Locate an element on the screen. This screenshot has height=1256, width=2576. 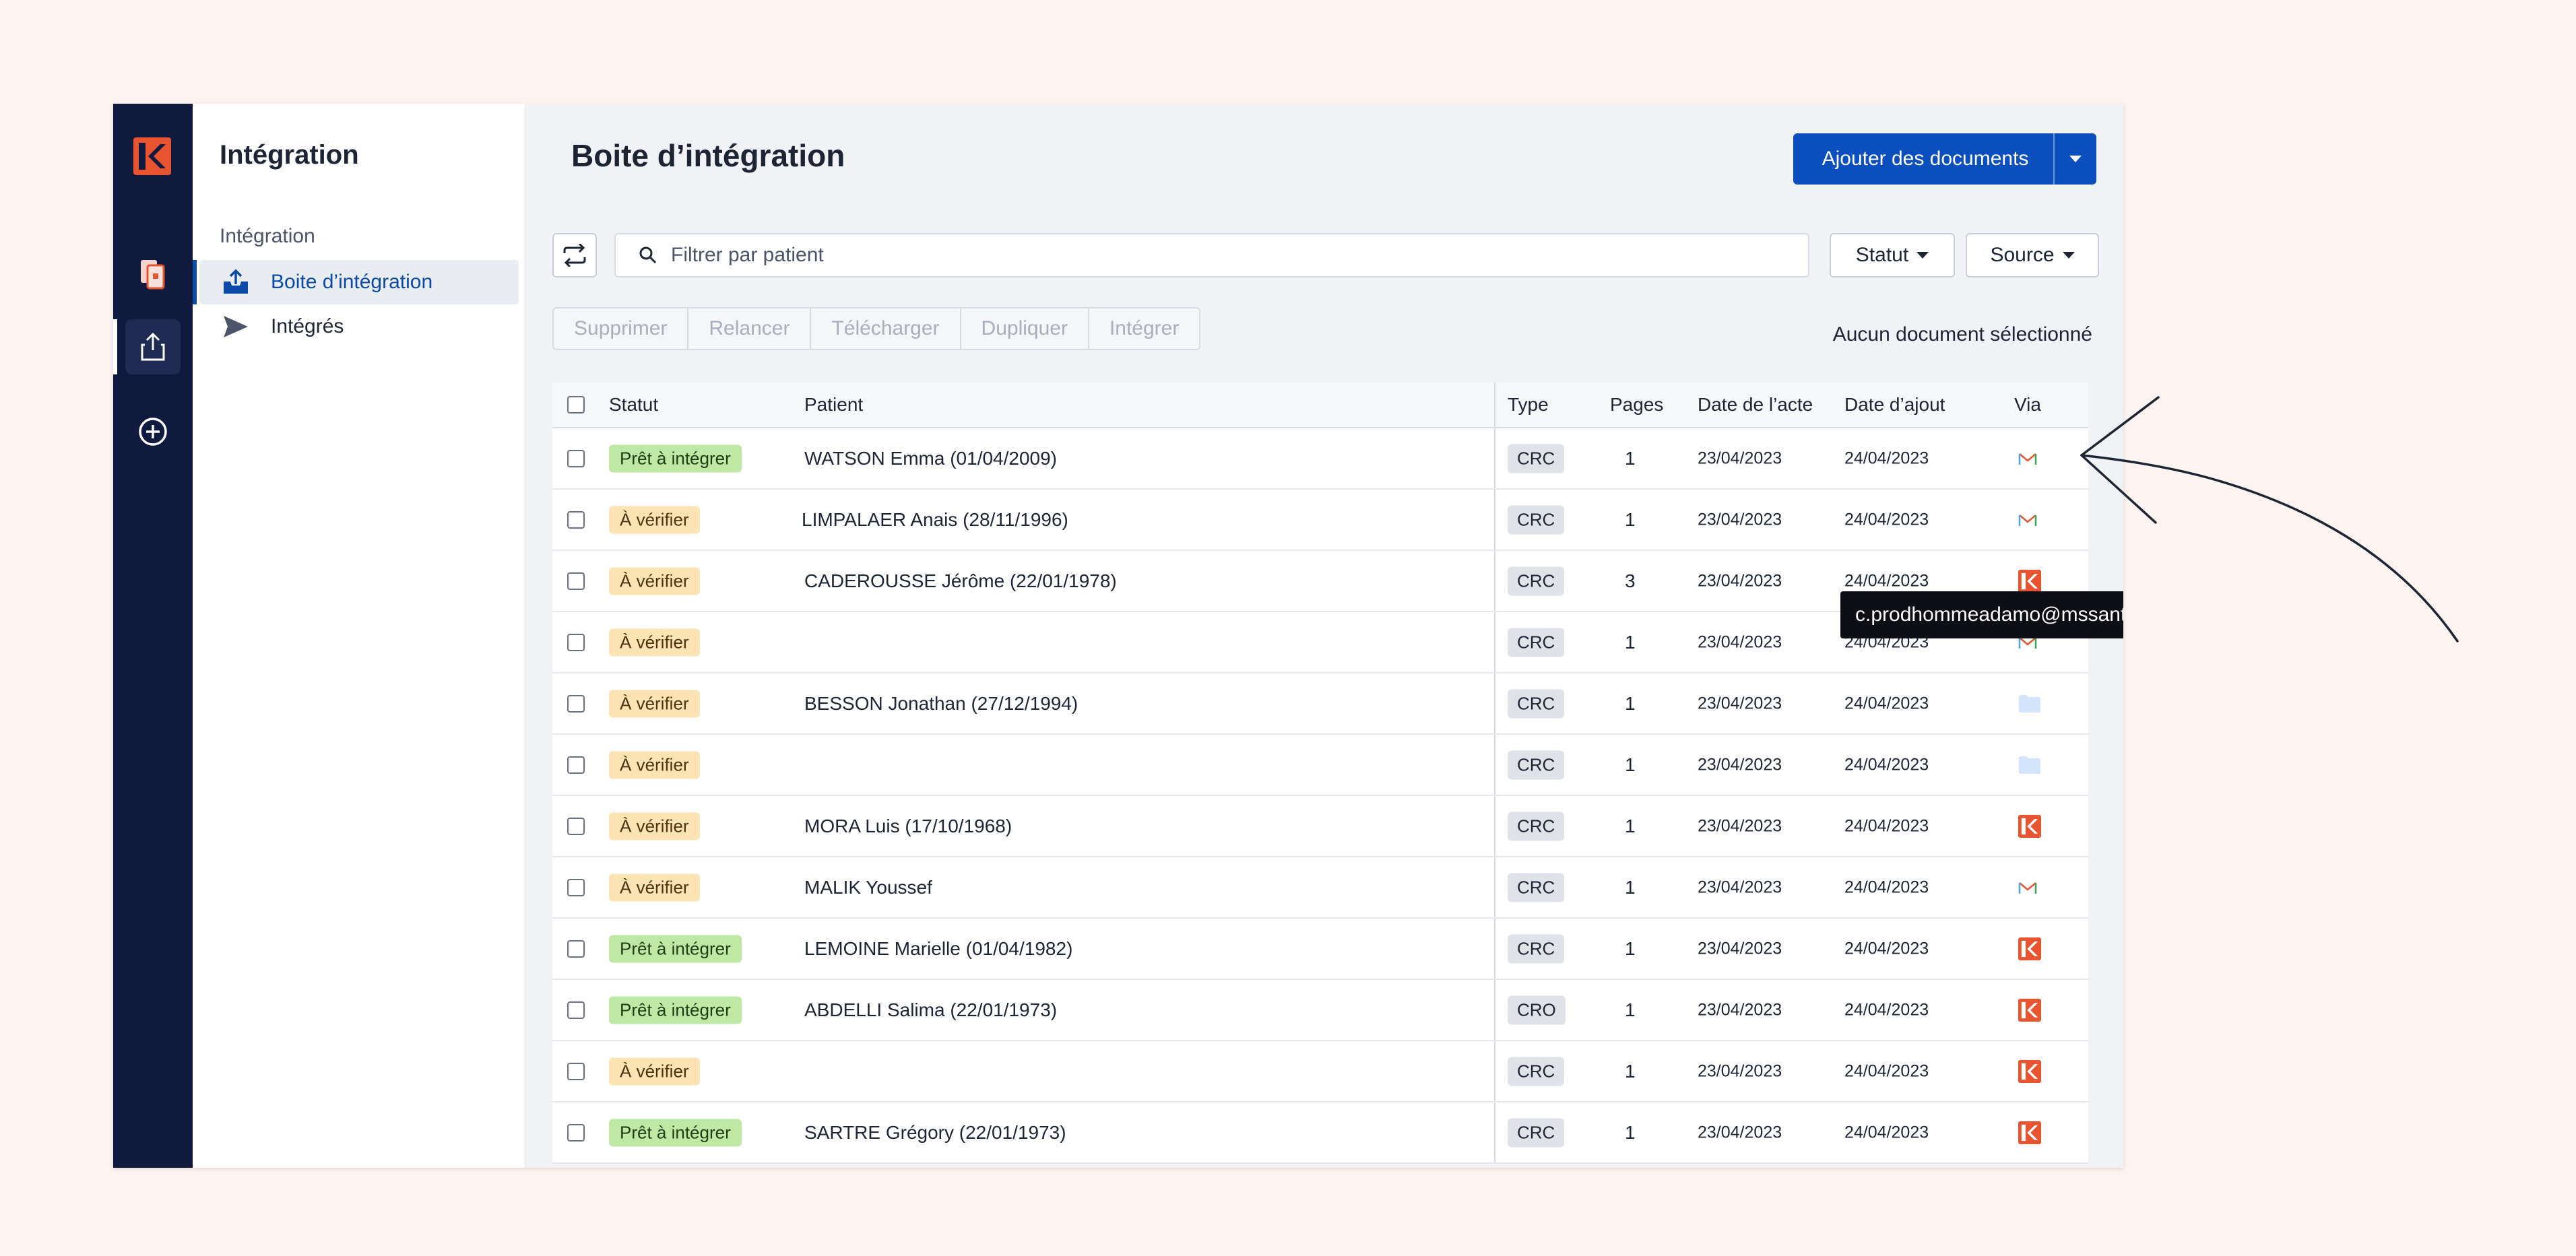
documents-nav-icon is located at coordinates (153, 274).